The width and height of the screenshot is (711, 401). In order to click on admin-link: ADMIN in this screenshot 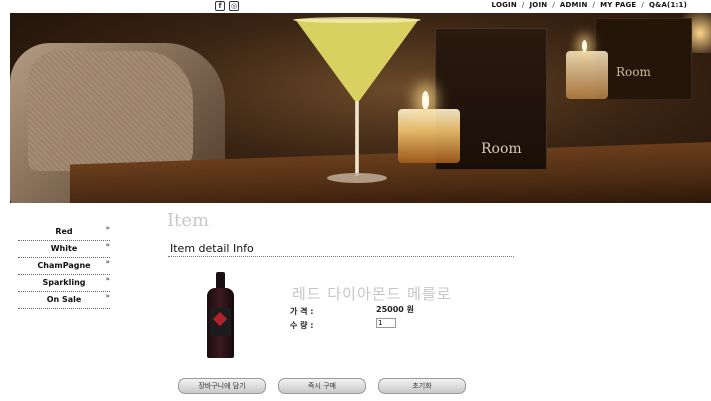, I will do `click(574, 5)`.